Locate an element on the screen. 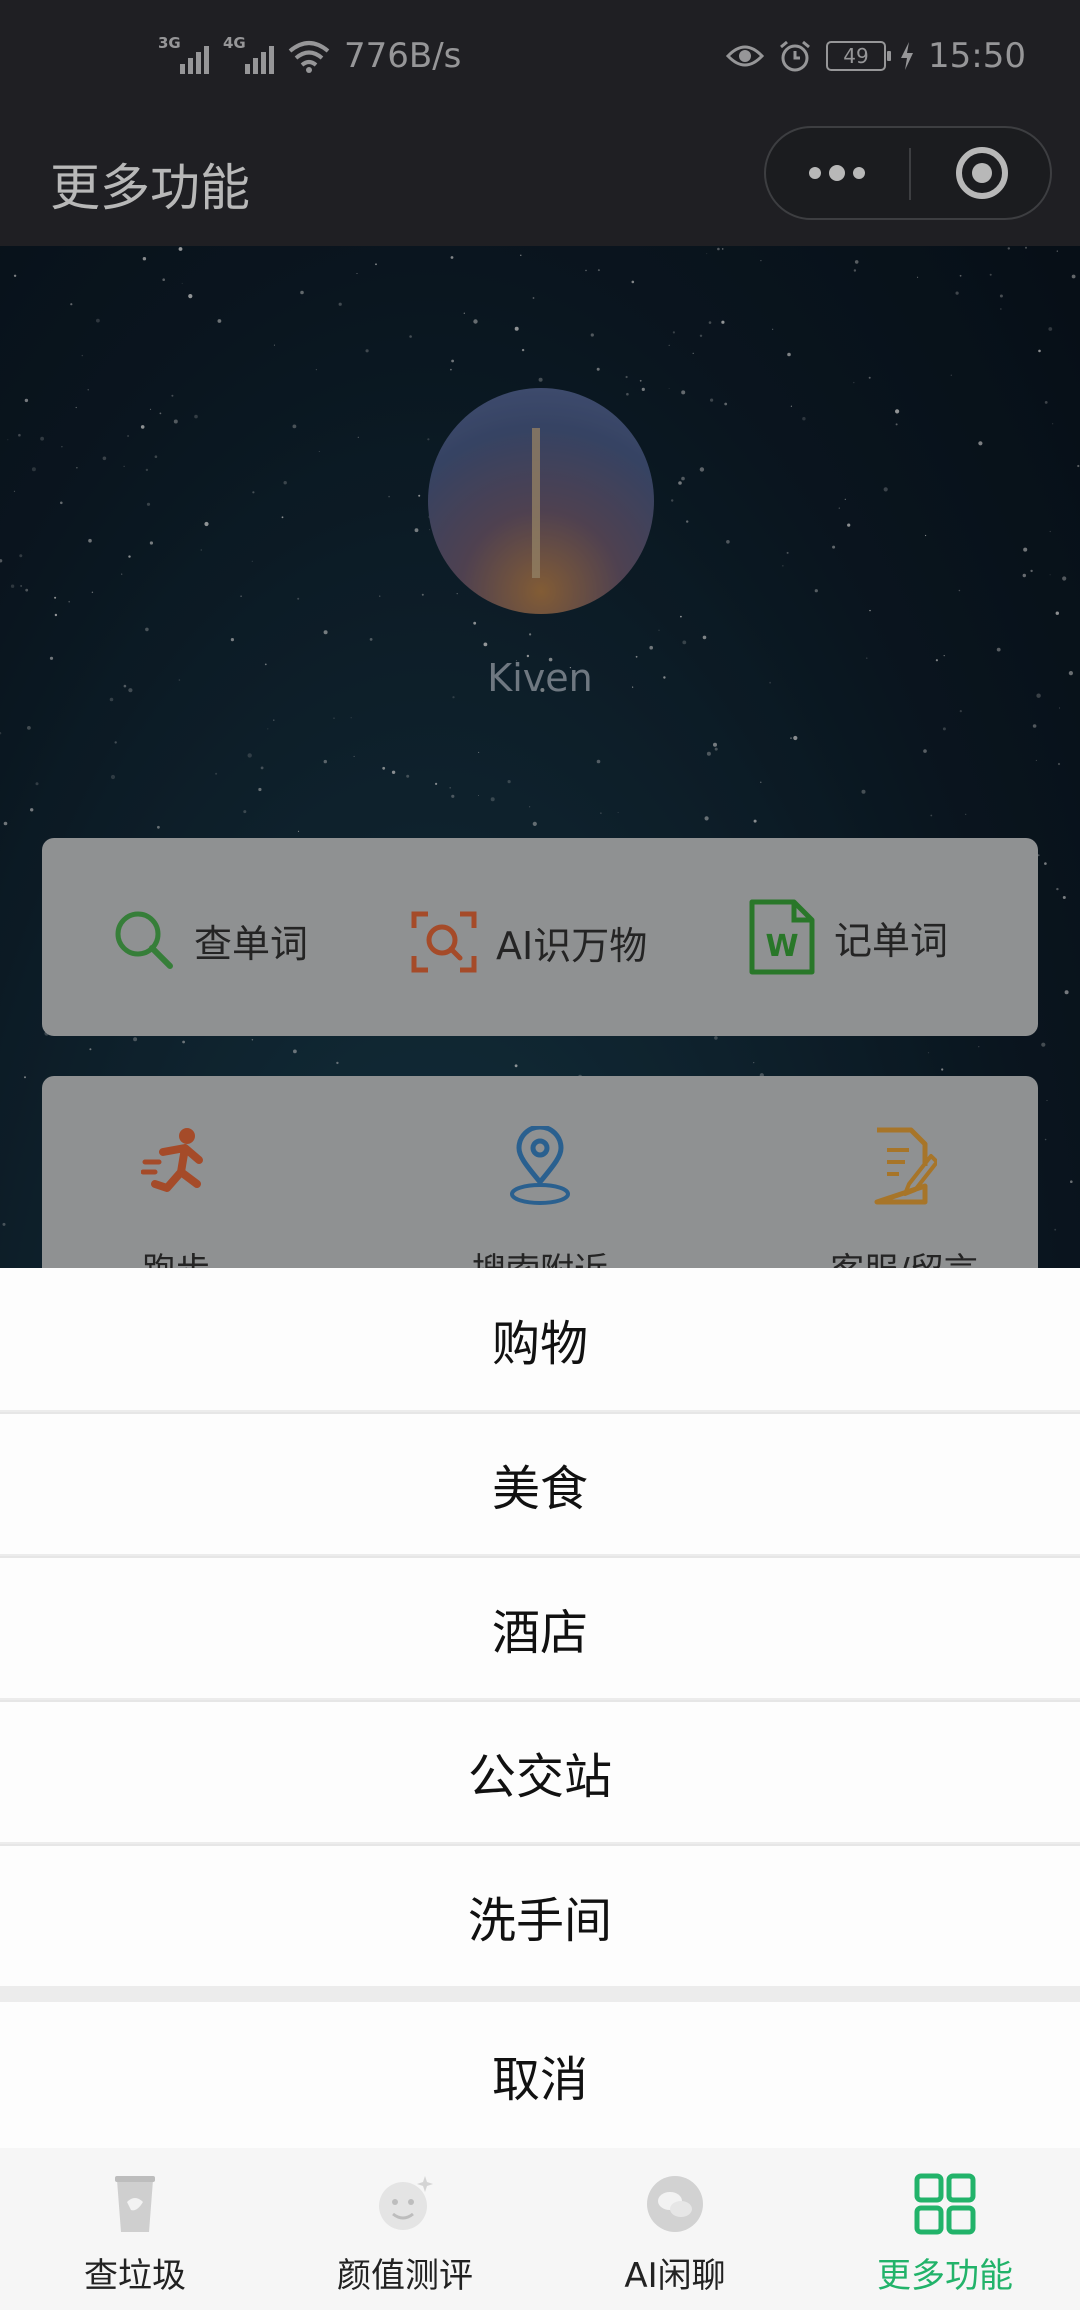 The height and width of the screenshot is (2310, 1080). tab-bar: 查垃圾 颜值测评 AI闲聊 更多功能 is located at coordinates (540, 2229).